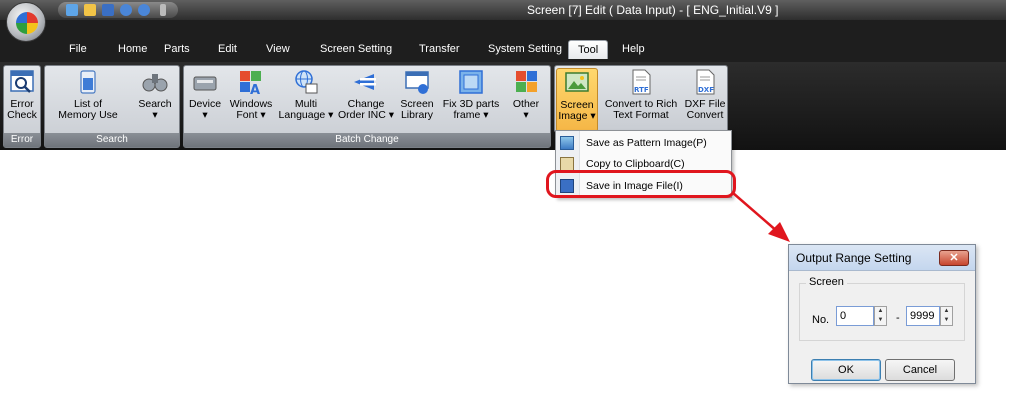  What do you see at coordinates (567, 164) in the screenshot?
I see `clipboard-icon` at bounding box center [567, 164].